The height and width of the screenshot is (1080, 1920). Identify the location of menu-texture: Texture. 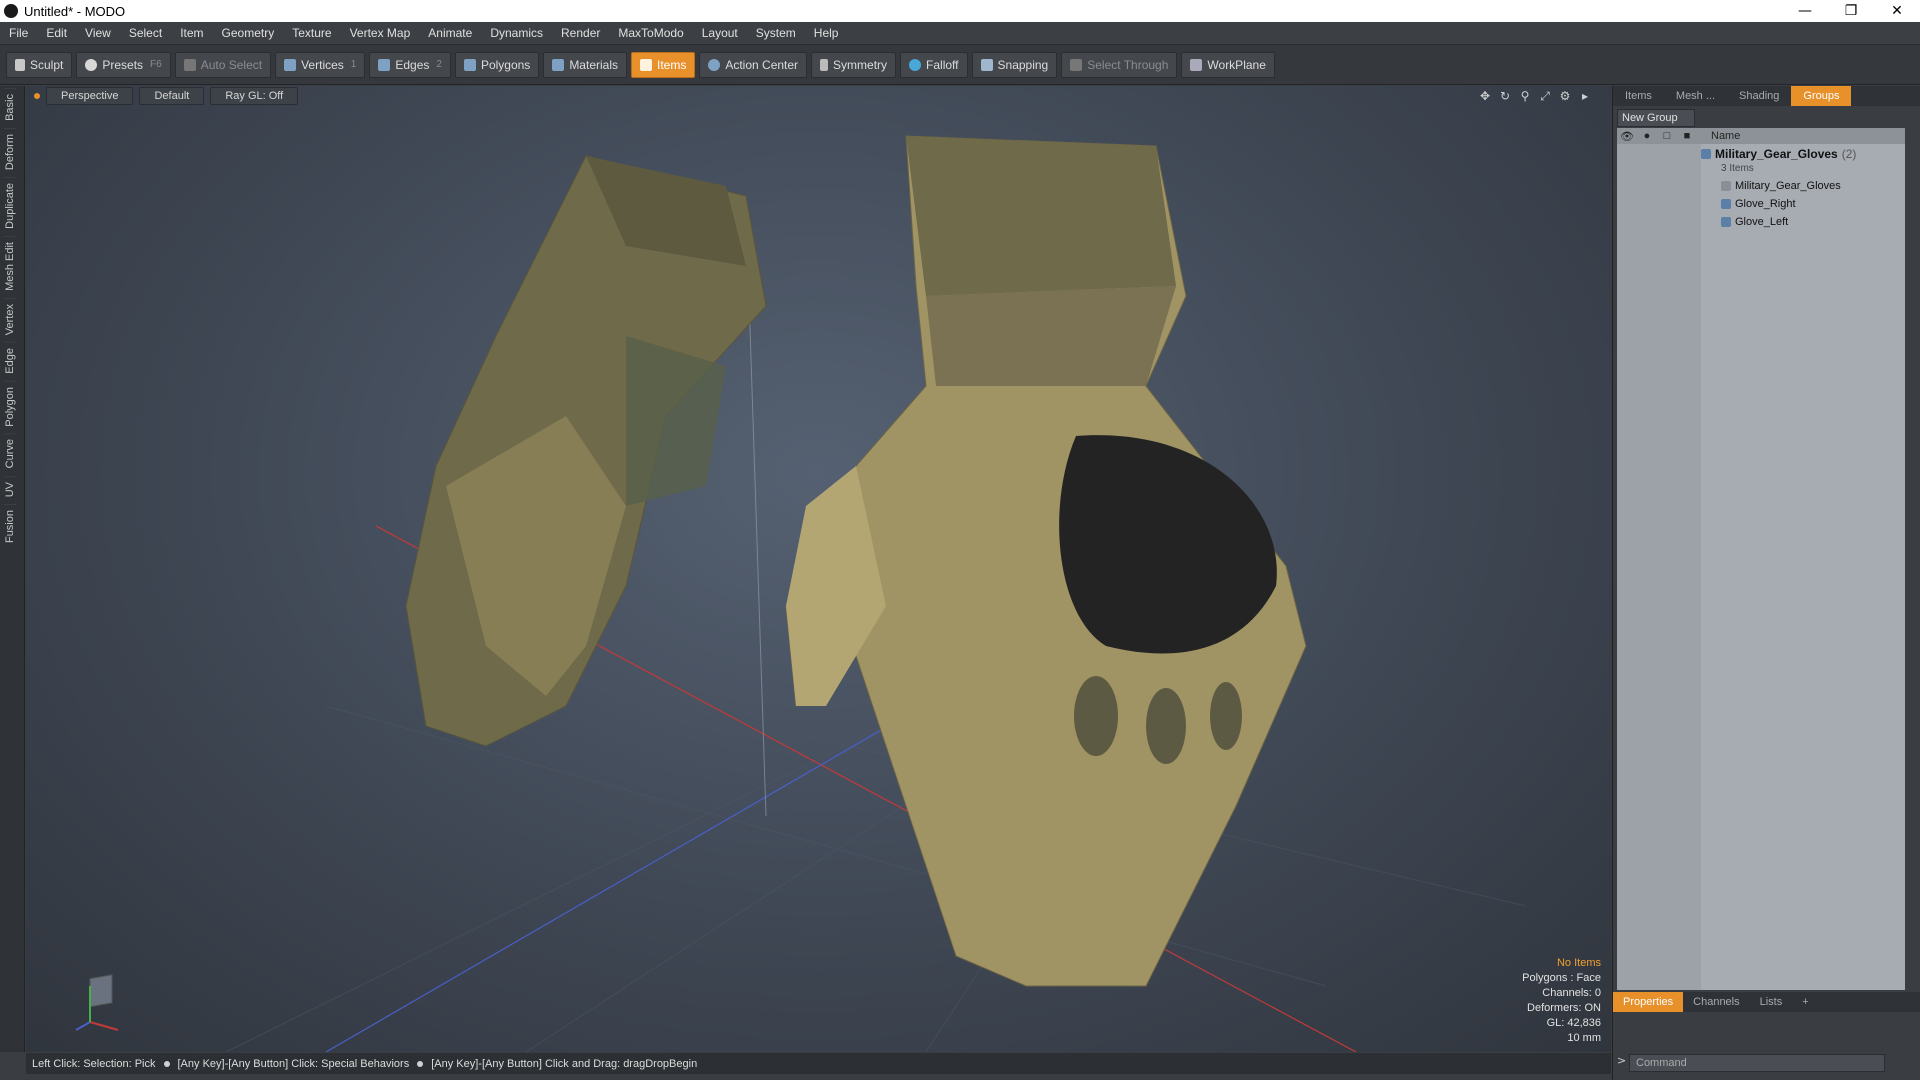
(311, 33).